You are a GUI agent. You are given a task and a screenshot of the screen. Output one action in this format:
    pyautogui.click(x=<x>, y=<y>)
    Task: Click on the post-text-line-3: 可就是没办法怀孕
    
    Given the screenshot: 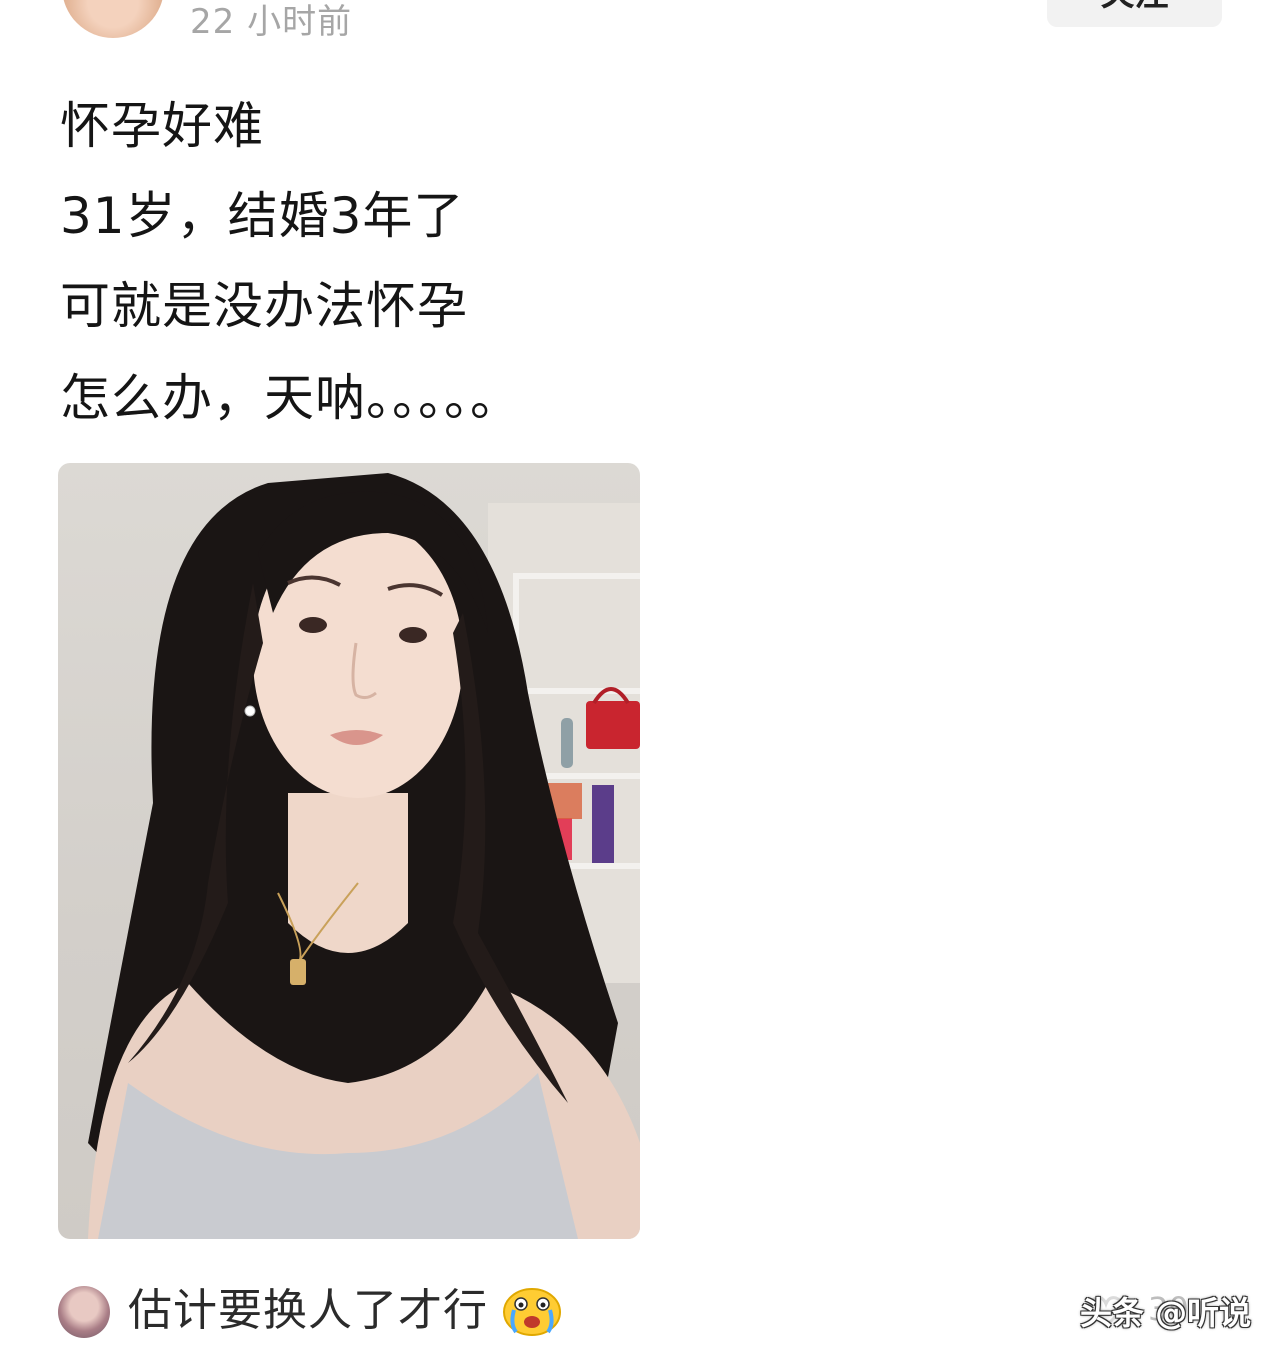 What is the action you would take?
    pyautogui.click(x=264, y=306)
    